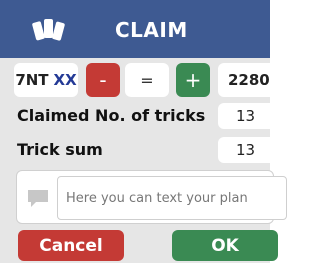 The image size is (320, 263). I want to click on decrease-button: -, so click(103, 80).